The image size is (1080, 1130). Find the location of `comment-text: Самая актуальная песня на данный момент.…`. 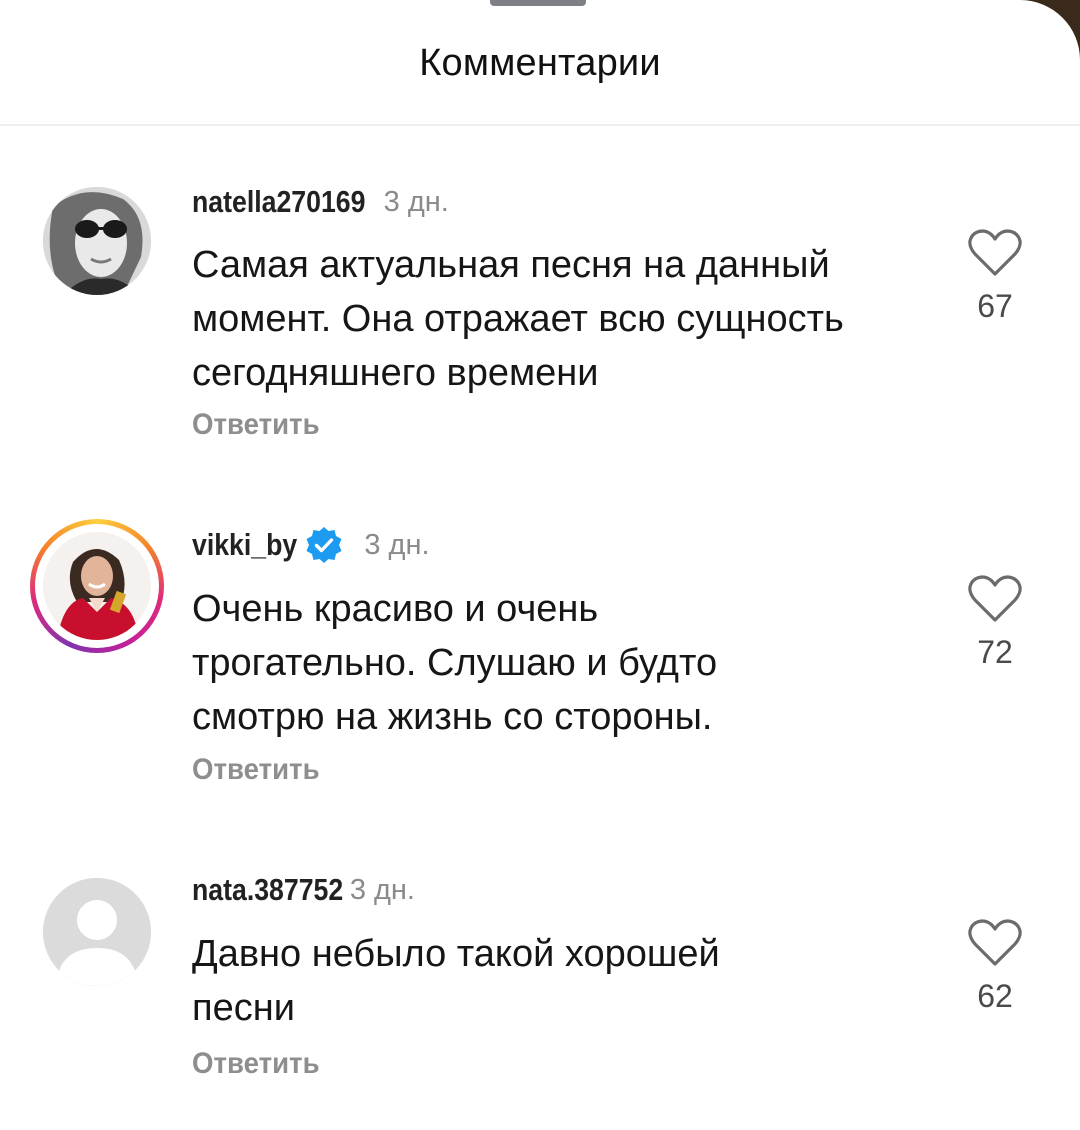

comment-text: Самая актуальная песня на данный момент.… is located at coordinates (518, 319).